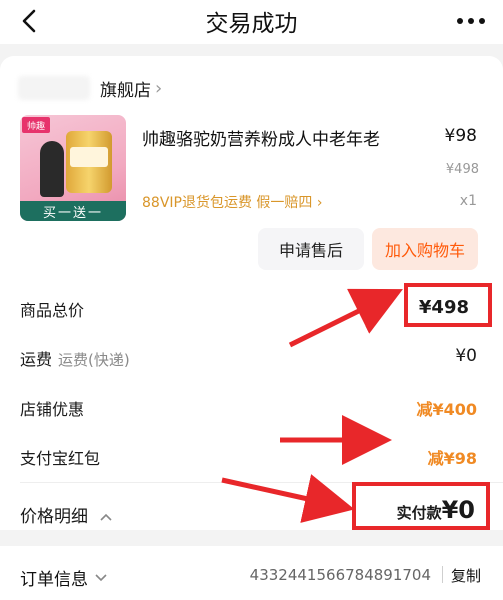  What do you see at coordinates (52, 310) in the screenshot?
I see `total-label: 商品总价` at bounding box center [52, 310].